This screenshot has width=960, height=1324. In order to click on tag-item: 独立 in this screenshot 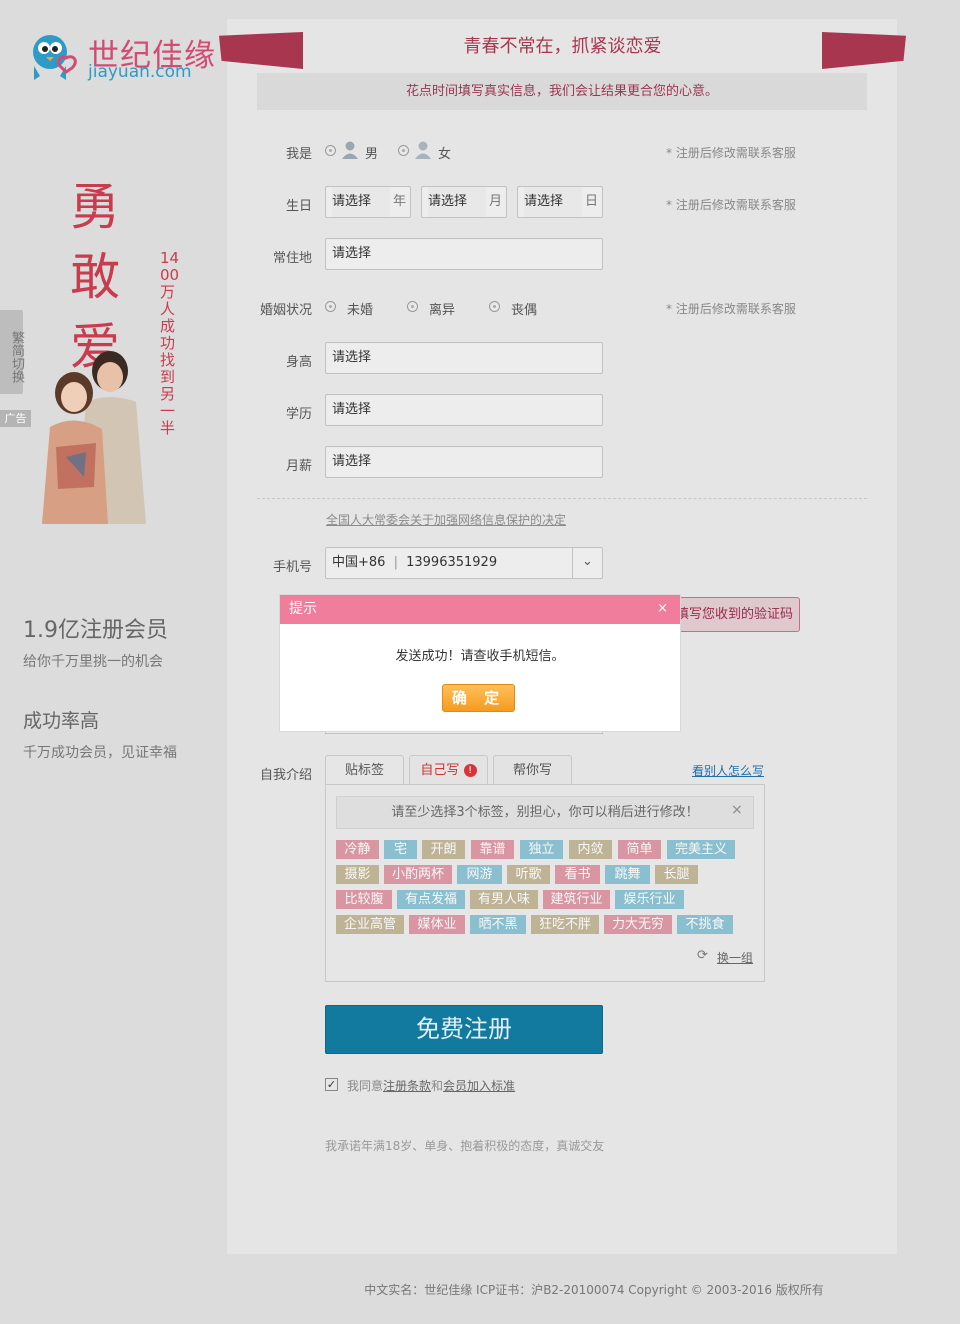, I will do `click(541, 849)`.